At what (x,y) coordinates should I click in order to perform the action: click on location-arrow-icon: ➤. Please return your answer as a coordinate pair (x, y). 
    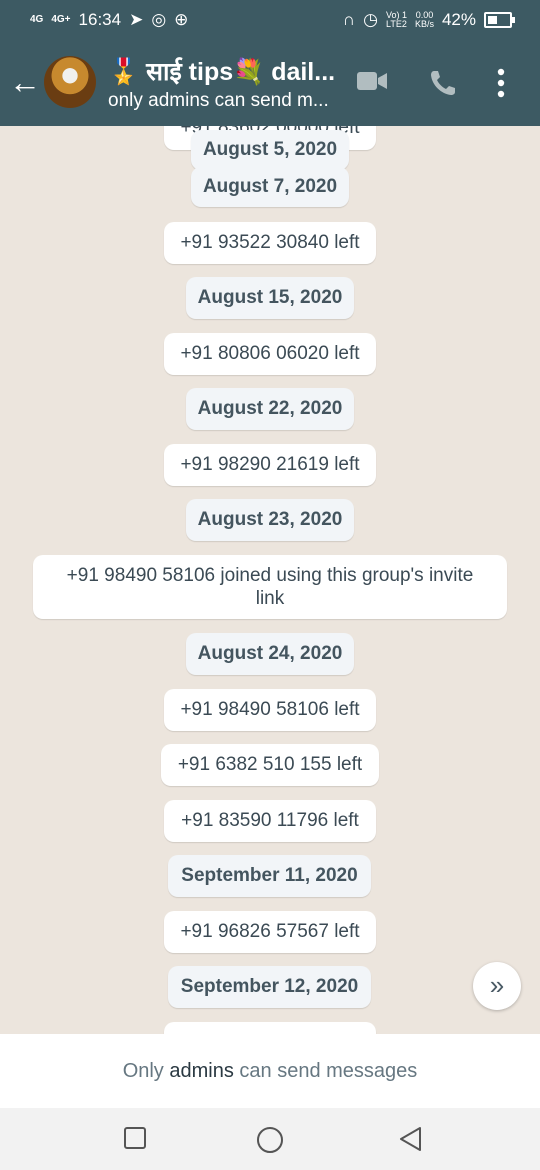
    Looking at the image, I should click on (136, 19).